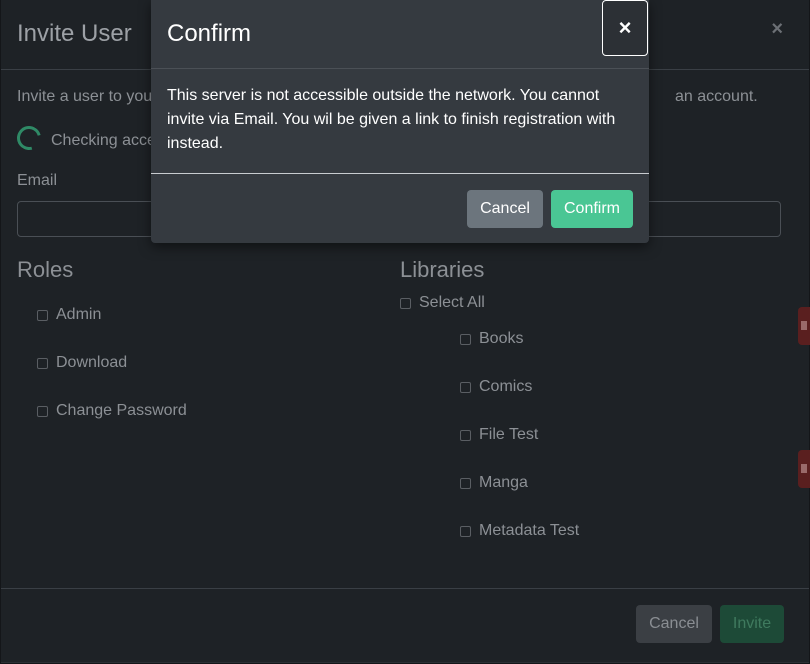 The height and width of the screenshot is (664, 810). Describe the element at coordinates (37, 180) in the screenshot. I see `email-label: Email` at that location.